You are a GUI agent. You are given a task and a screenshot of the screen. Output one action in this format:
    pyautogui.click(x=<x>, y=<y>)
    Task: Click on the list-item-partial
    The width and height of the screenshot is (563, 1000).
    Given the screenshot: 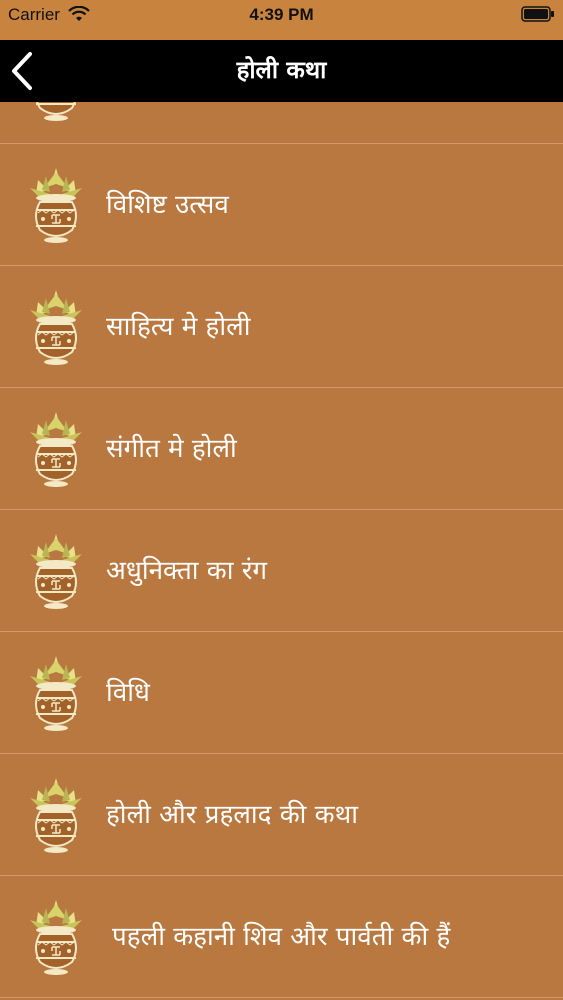 What is the action you would take?
    pyautogui.click(x=281, y=123)
    